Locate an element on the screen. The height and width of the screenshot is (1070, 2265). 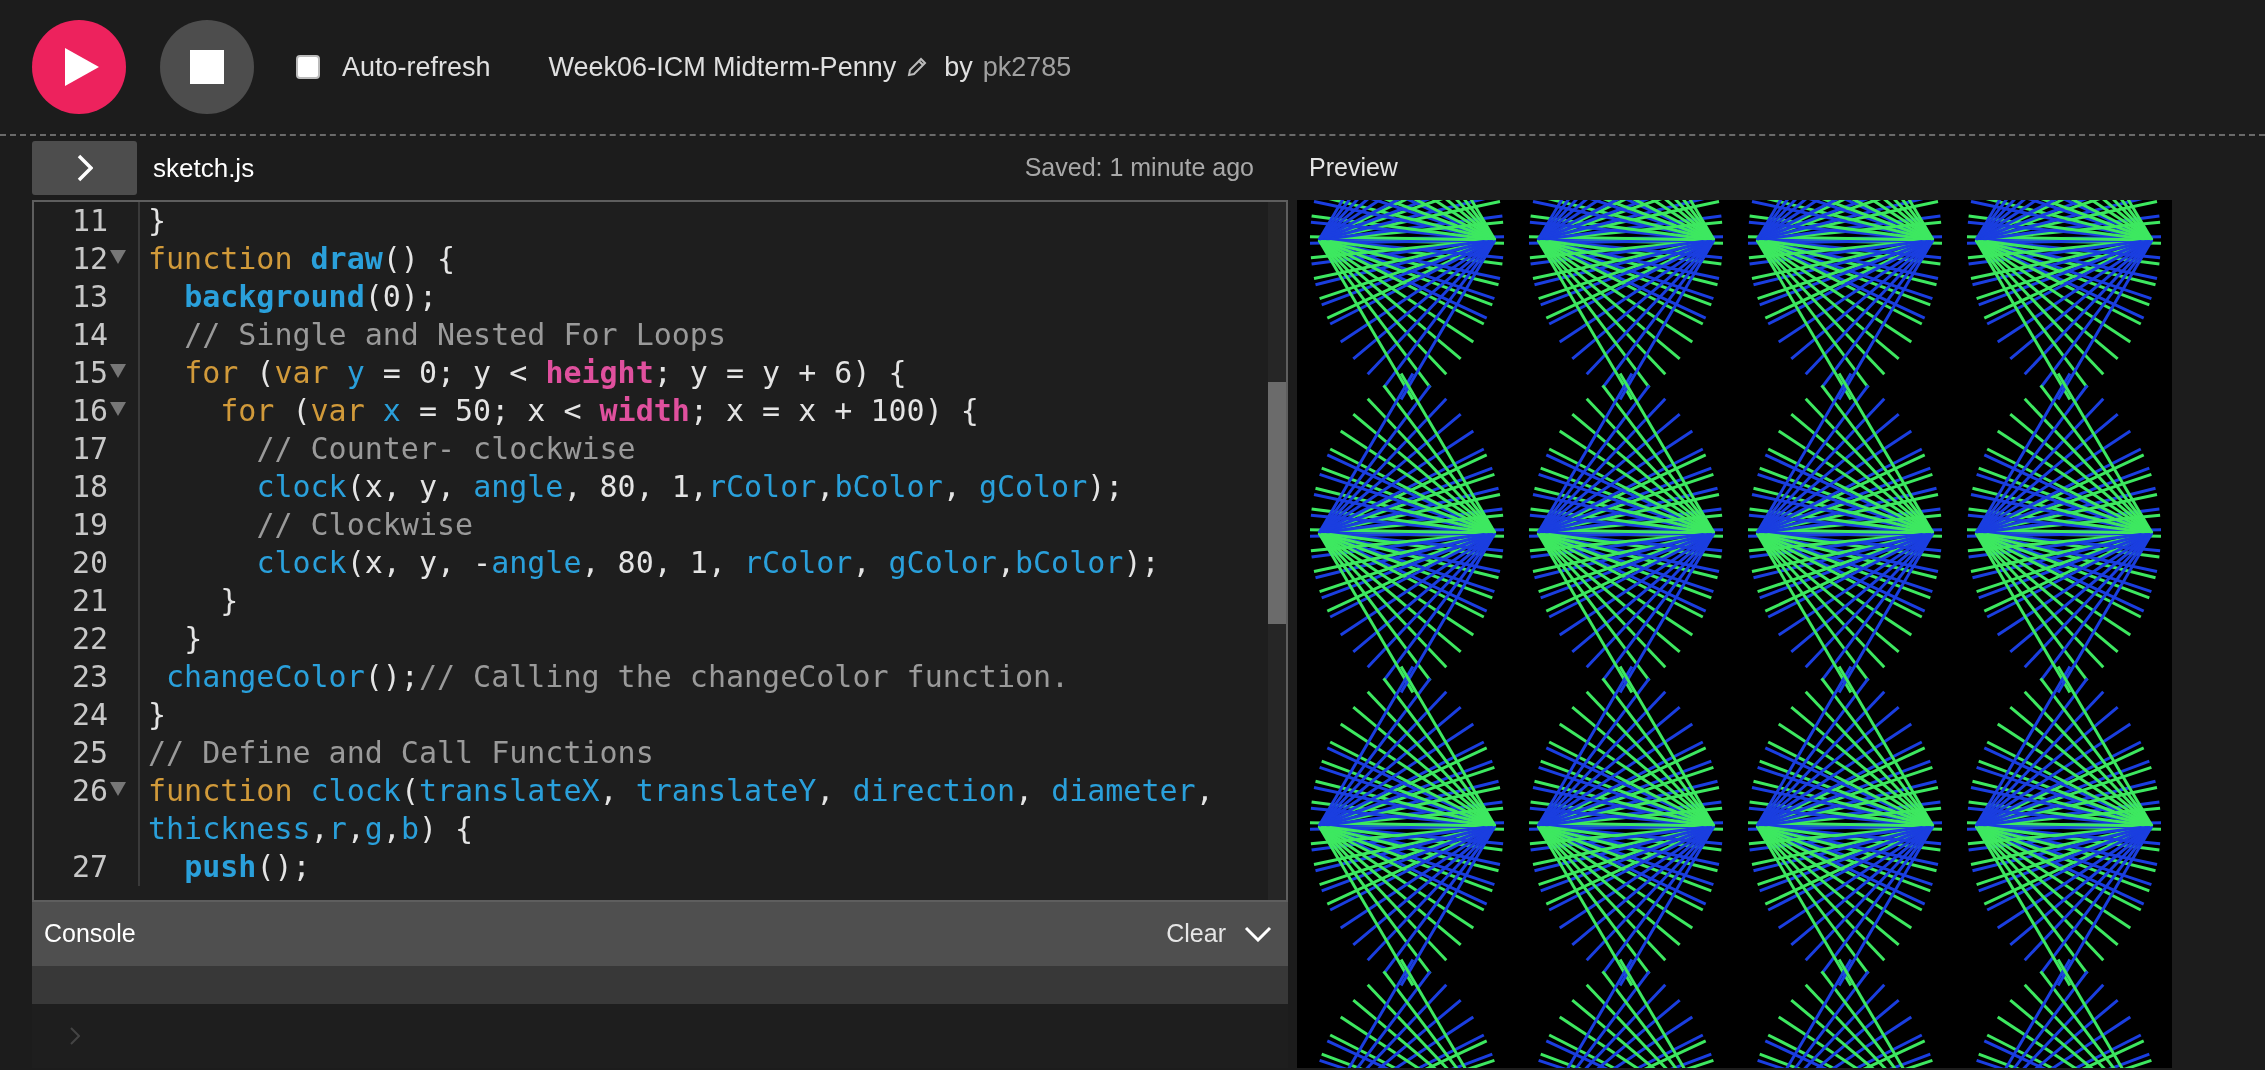
author-link: pk2785 is located at coordinates (1027, 67).